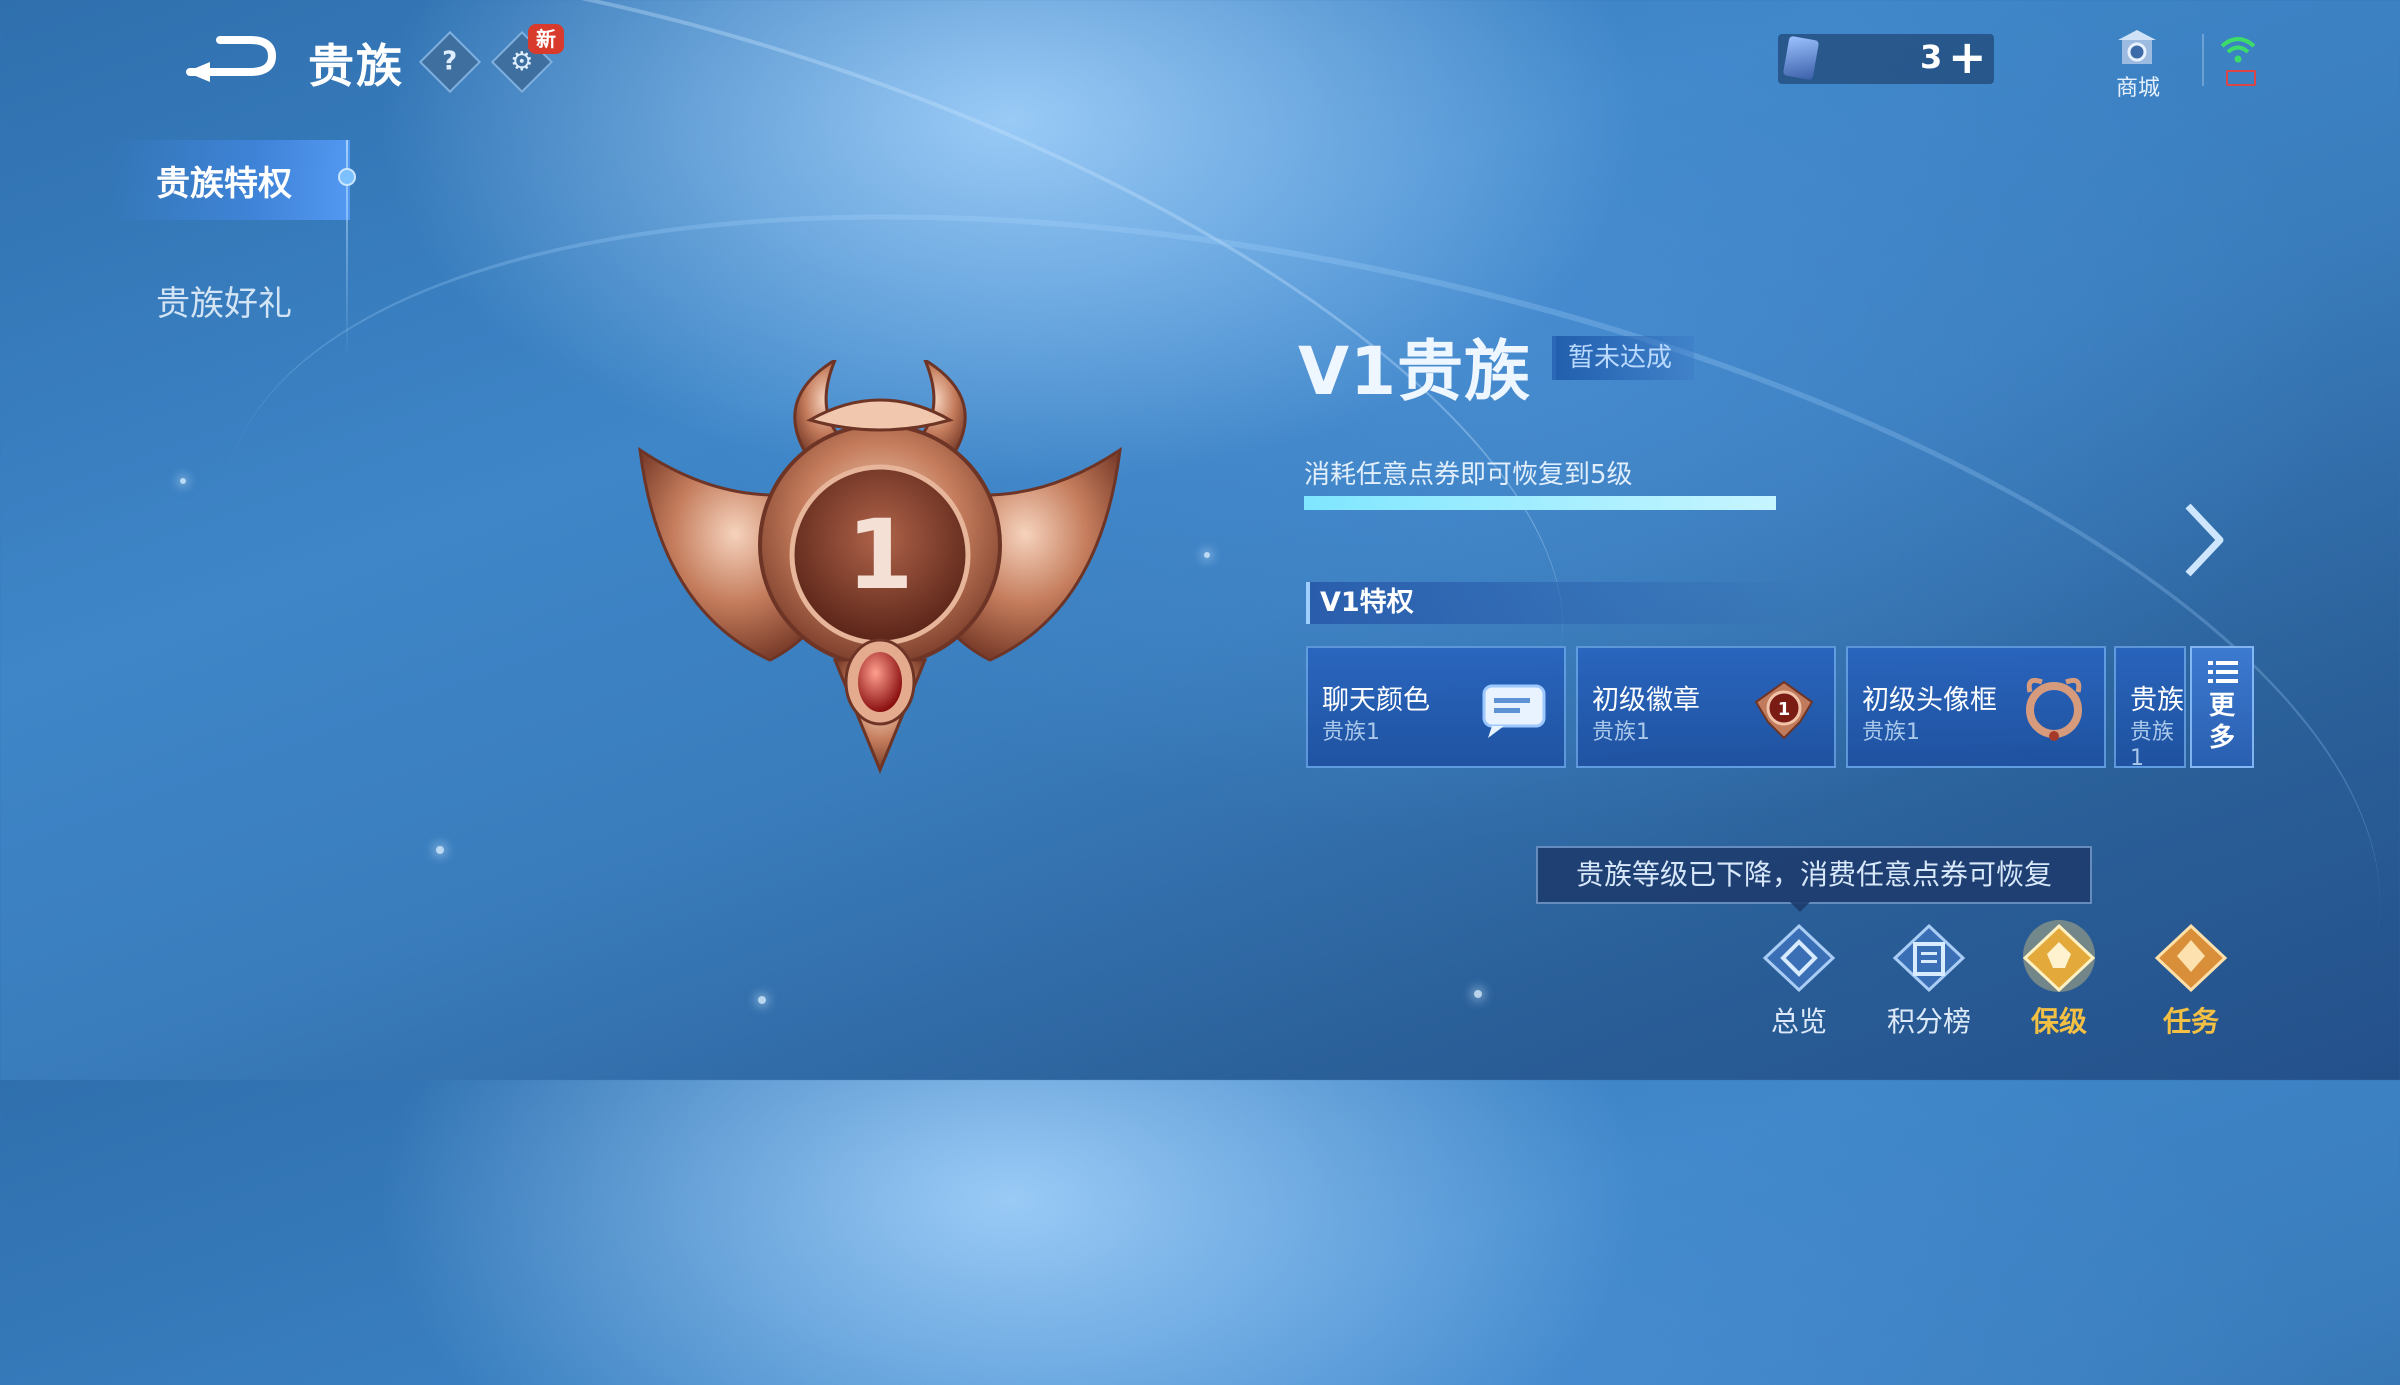  I want to click on card-name: 贵族, so click(2157, 700).